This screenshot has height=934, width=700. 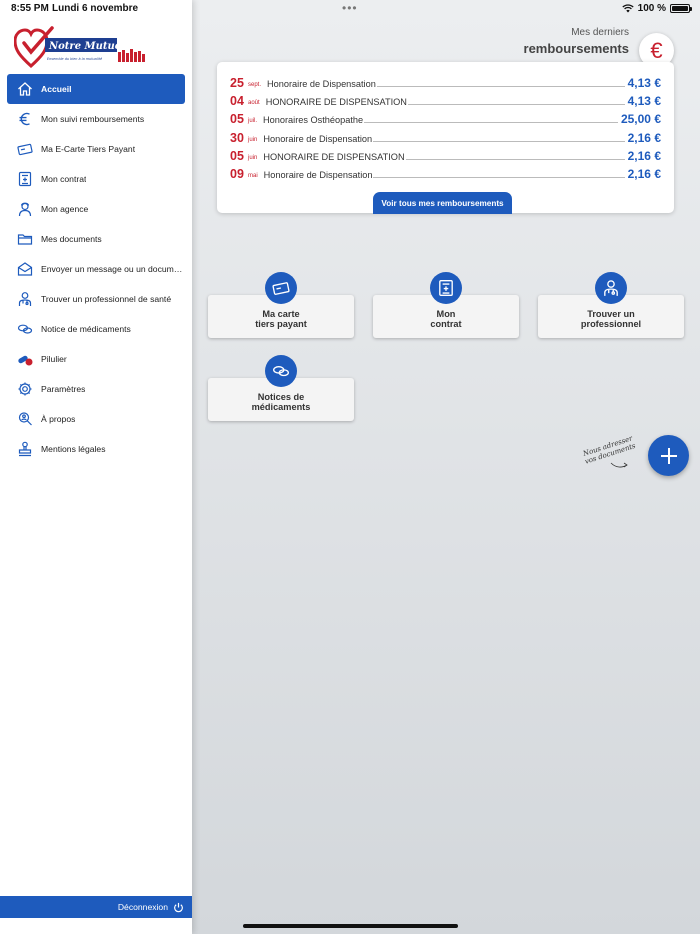 What do you see at coordinates (651, 8) in the screenshot?
I see `battery-percent: 100 %` at bounding box center [651, 8].